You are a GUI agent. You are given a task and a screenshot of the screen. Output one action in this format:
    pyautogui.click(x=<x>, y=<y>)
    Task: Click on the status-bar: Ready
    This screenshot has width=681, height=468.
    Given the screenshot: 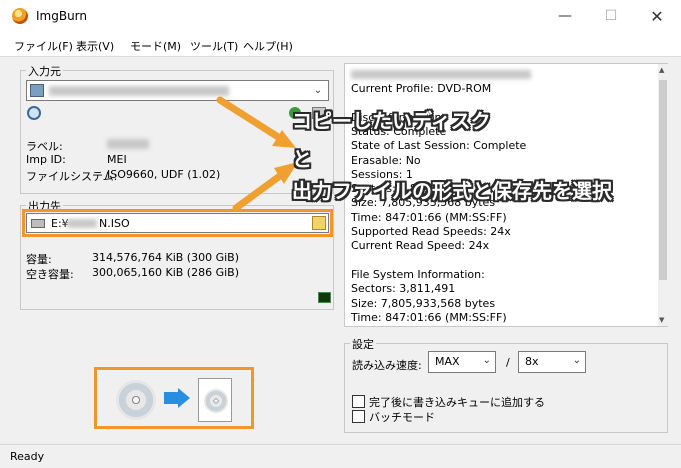 What is the action you would take?
    pyautogui.click(x=340, y=456)
    